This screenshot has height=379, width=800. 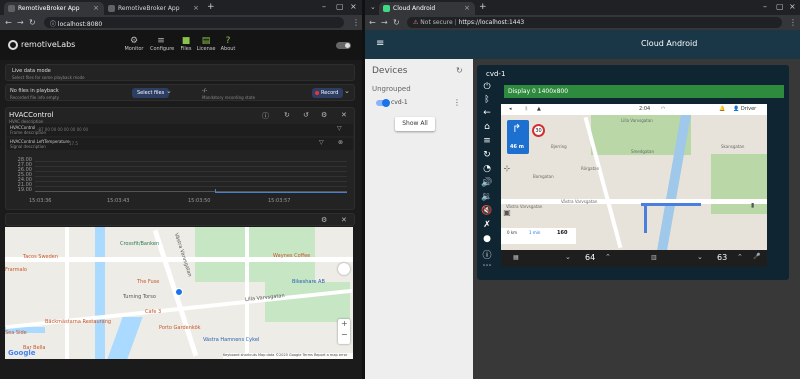 What do you see at coordinates (340, 142) in the screenshot?
I see `close-circle-icon: ⊗` at bounding box center [340, 142].